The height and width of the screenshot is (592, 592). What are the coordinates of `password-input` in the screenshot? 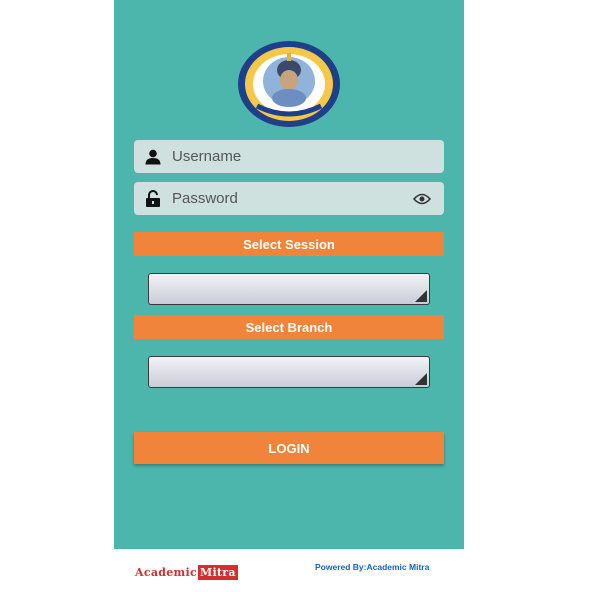 It's located at (292, 198).